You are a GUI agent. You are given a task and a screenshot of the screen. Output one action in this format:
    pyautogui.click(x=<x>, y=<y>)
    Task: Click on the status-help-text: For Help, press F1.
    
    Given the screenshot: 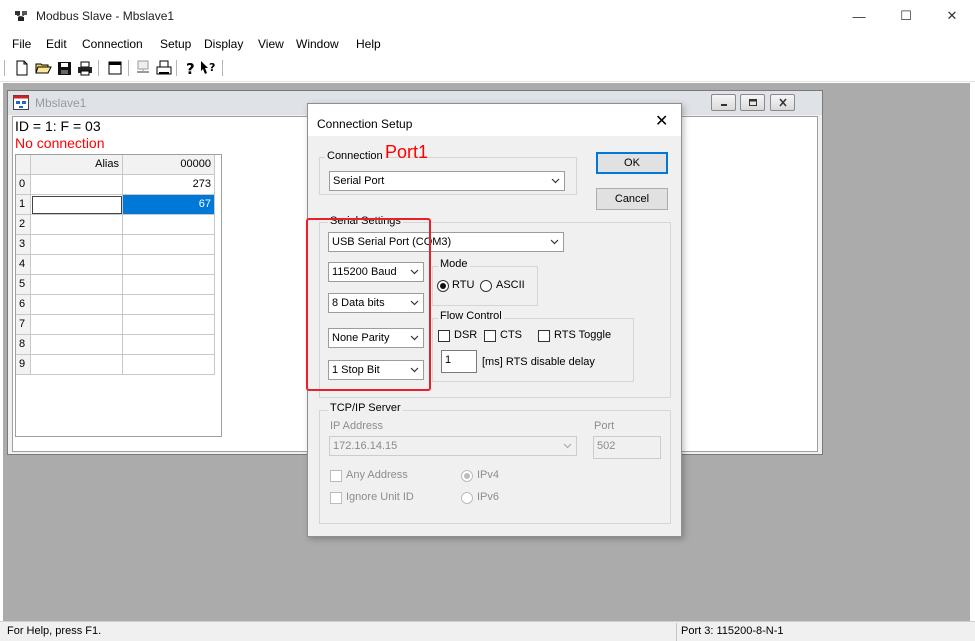 What is the action you would take?
    pyautogui.click(x=54, y=631)
    